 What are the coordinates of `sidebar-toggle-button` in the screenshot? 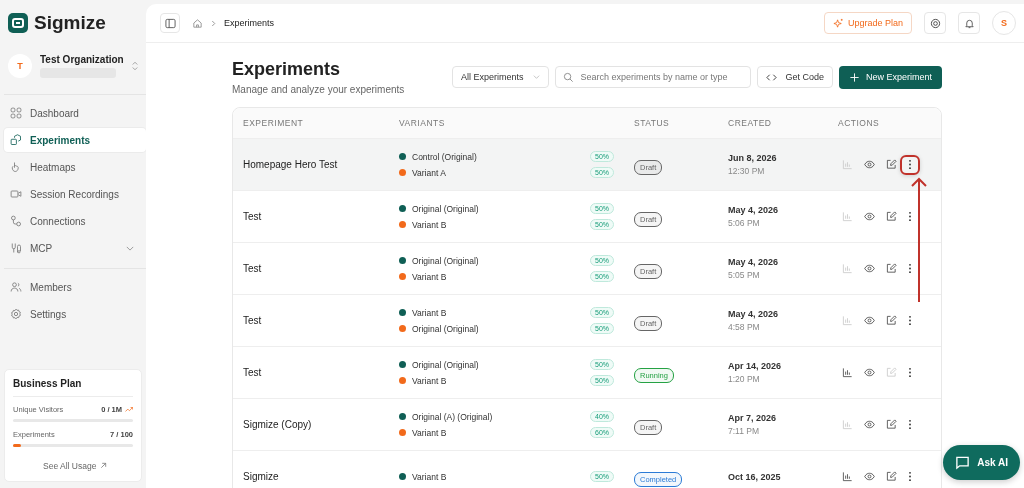 It's located at (170, 23).